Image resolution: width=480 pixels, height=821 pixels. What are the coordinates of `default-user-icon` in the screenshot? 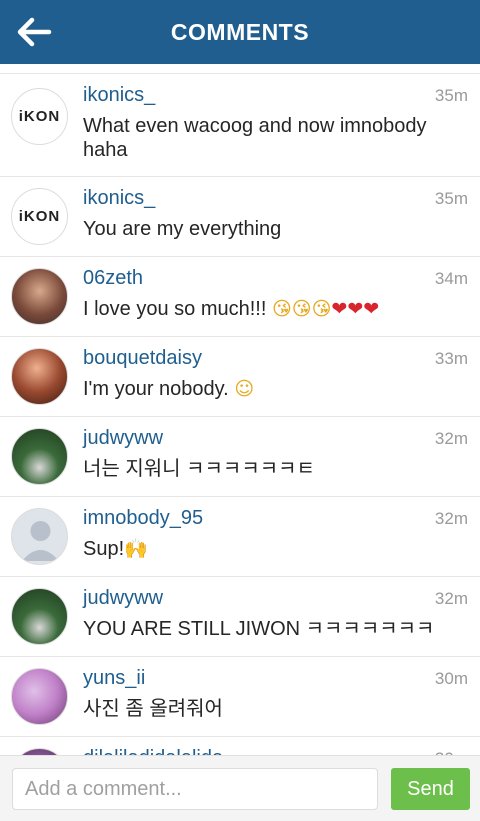 It's located at (40, 541).